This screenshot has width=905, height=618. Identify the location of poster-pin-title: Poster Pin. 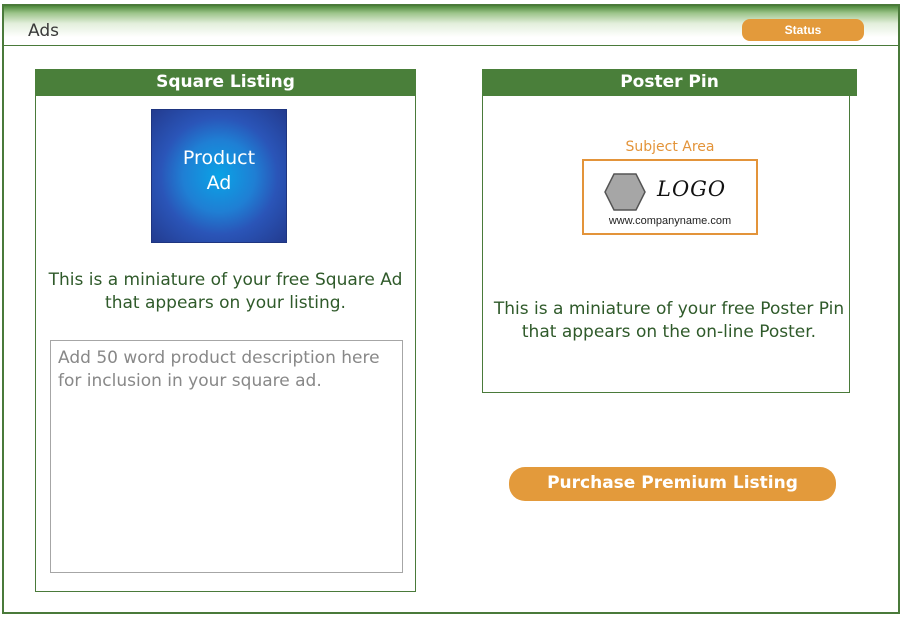
(669, 82).